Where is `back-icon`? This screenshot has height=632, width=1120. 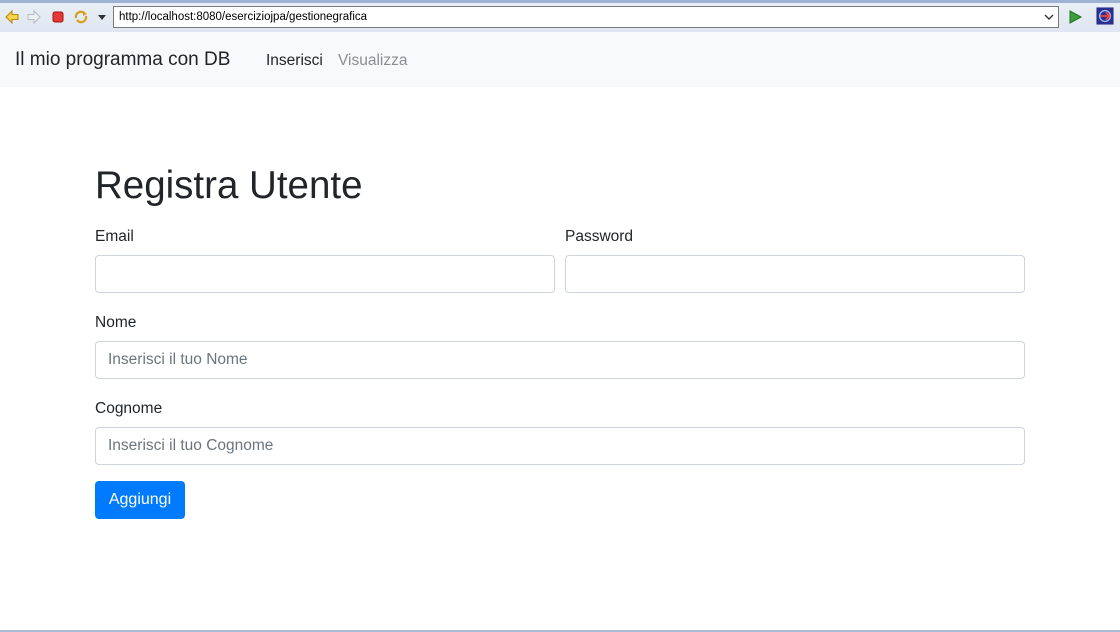 back-icon is located at coordinates (12, 17).